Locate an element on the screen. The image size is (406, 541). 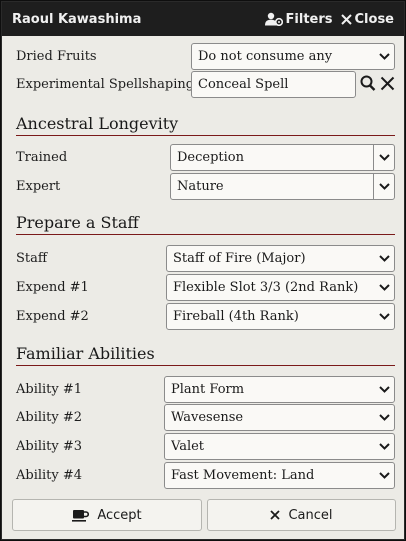
ability-row: Ability #3 Valet is located at coordinates (205, 446).